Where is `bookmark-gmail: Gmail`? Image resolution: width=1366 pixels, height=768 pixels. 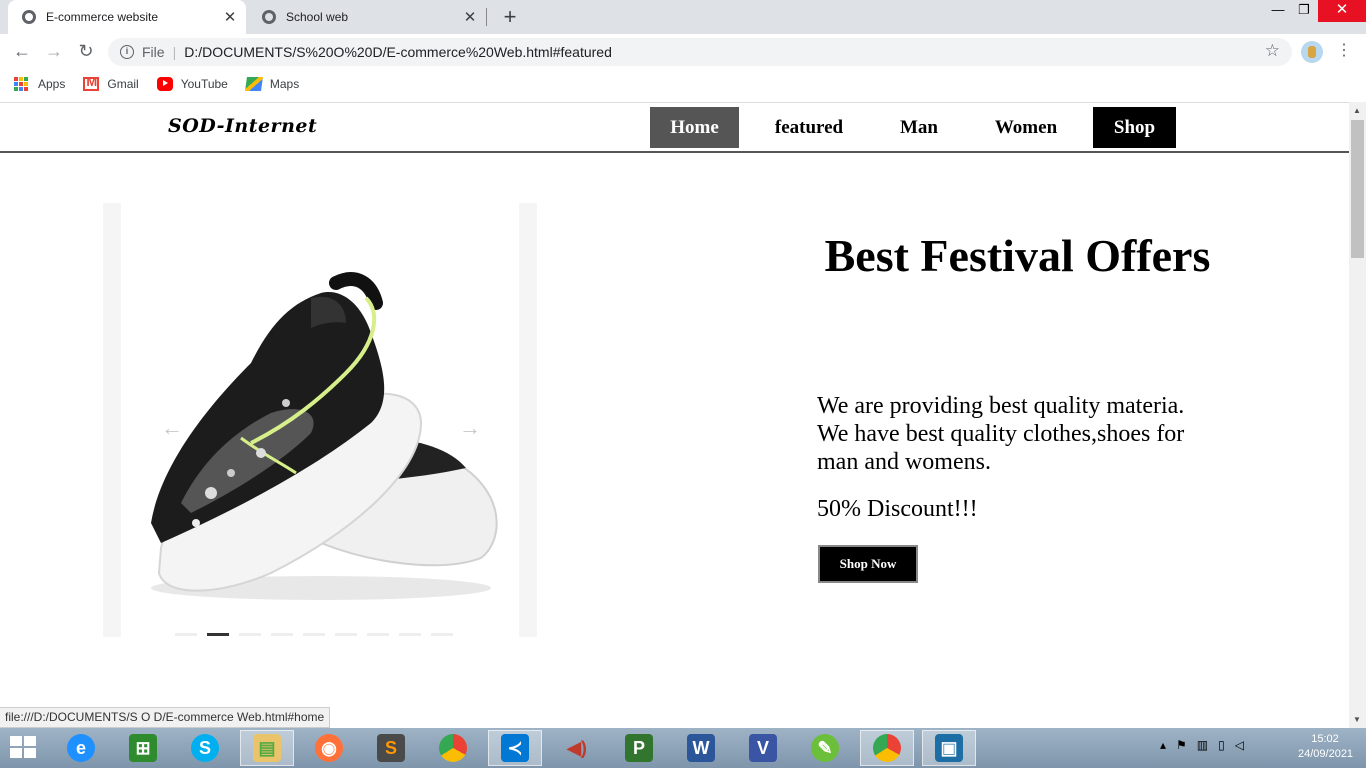 bookmark-gmail: Gmail is located at coordinates (111, 82).